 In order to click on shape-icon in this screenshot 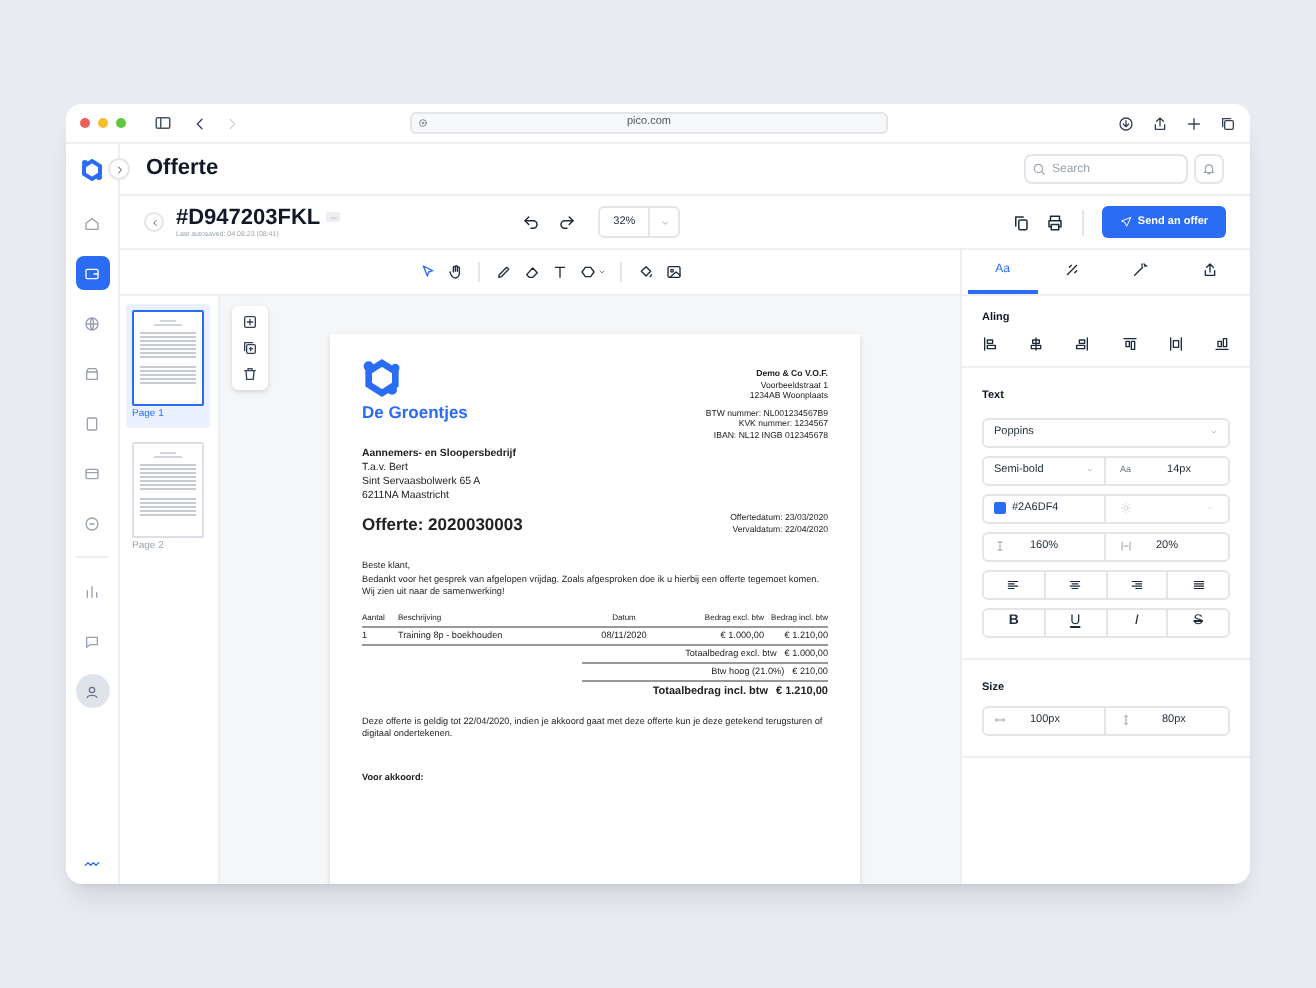, I will do `click(587, 272)`.